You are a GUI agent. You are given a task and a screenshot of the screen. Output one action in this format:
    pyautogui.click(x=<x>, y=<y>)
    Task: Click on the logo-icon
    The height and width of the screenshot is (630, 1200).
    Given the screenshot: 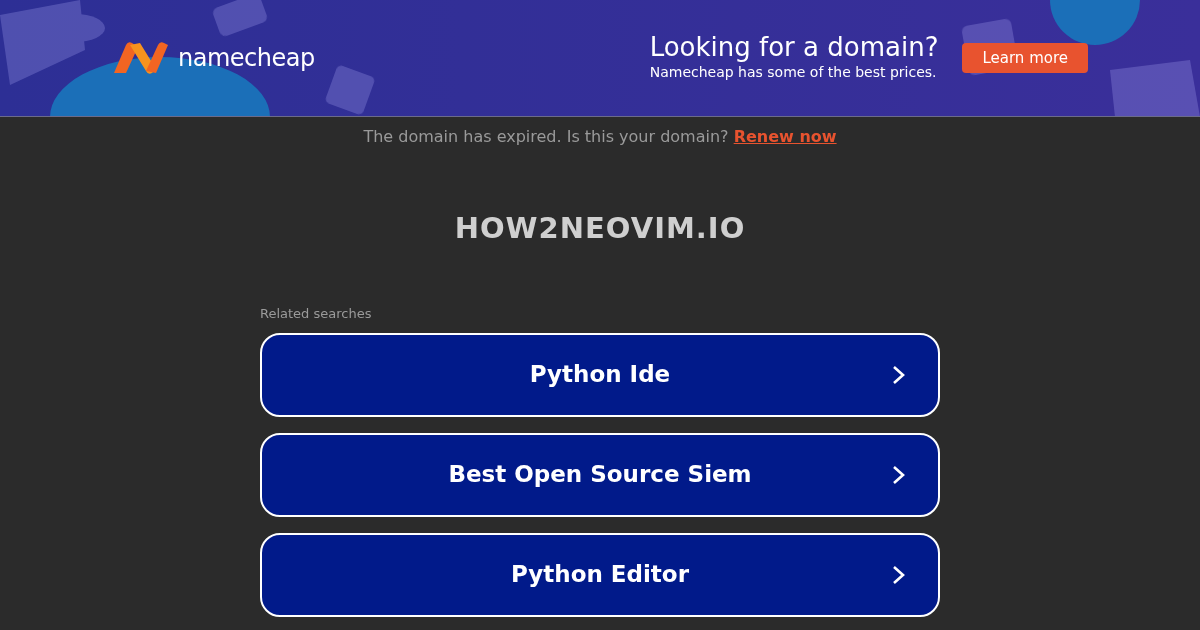 What is the action you would take?
    pyautogui.click(x=141, y=58)
    